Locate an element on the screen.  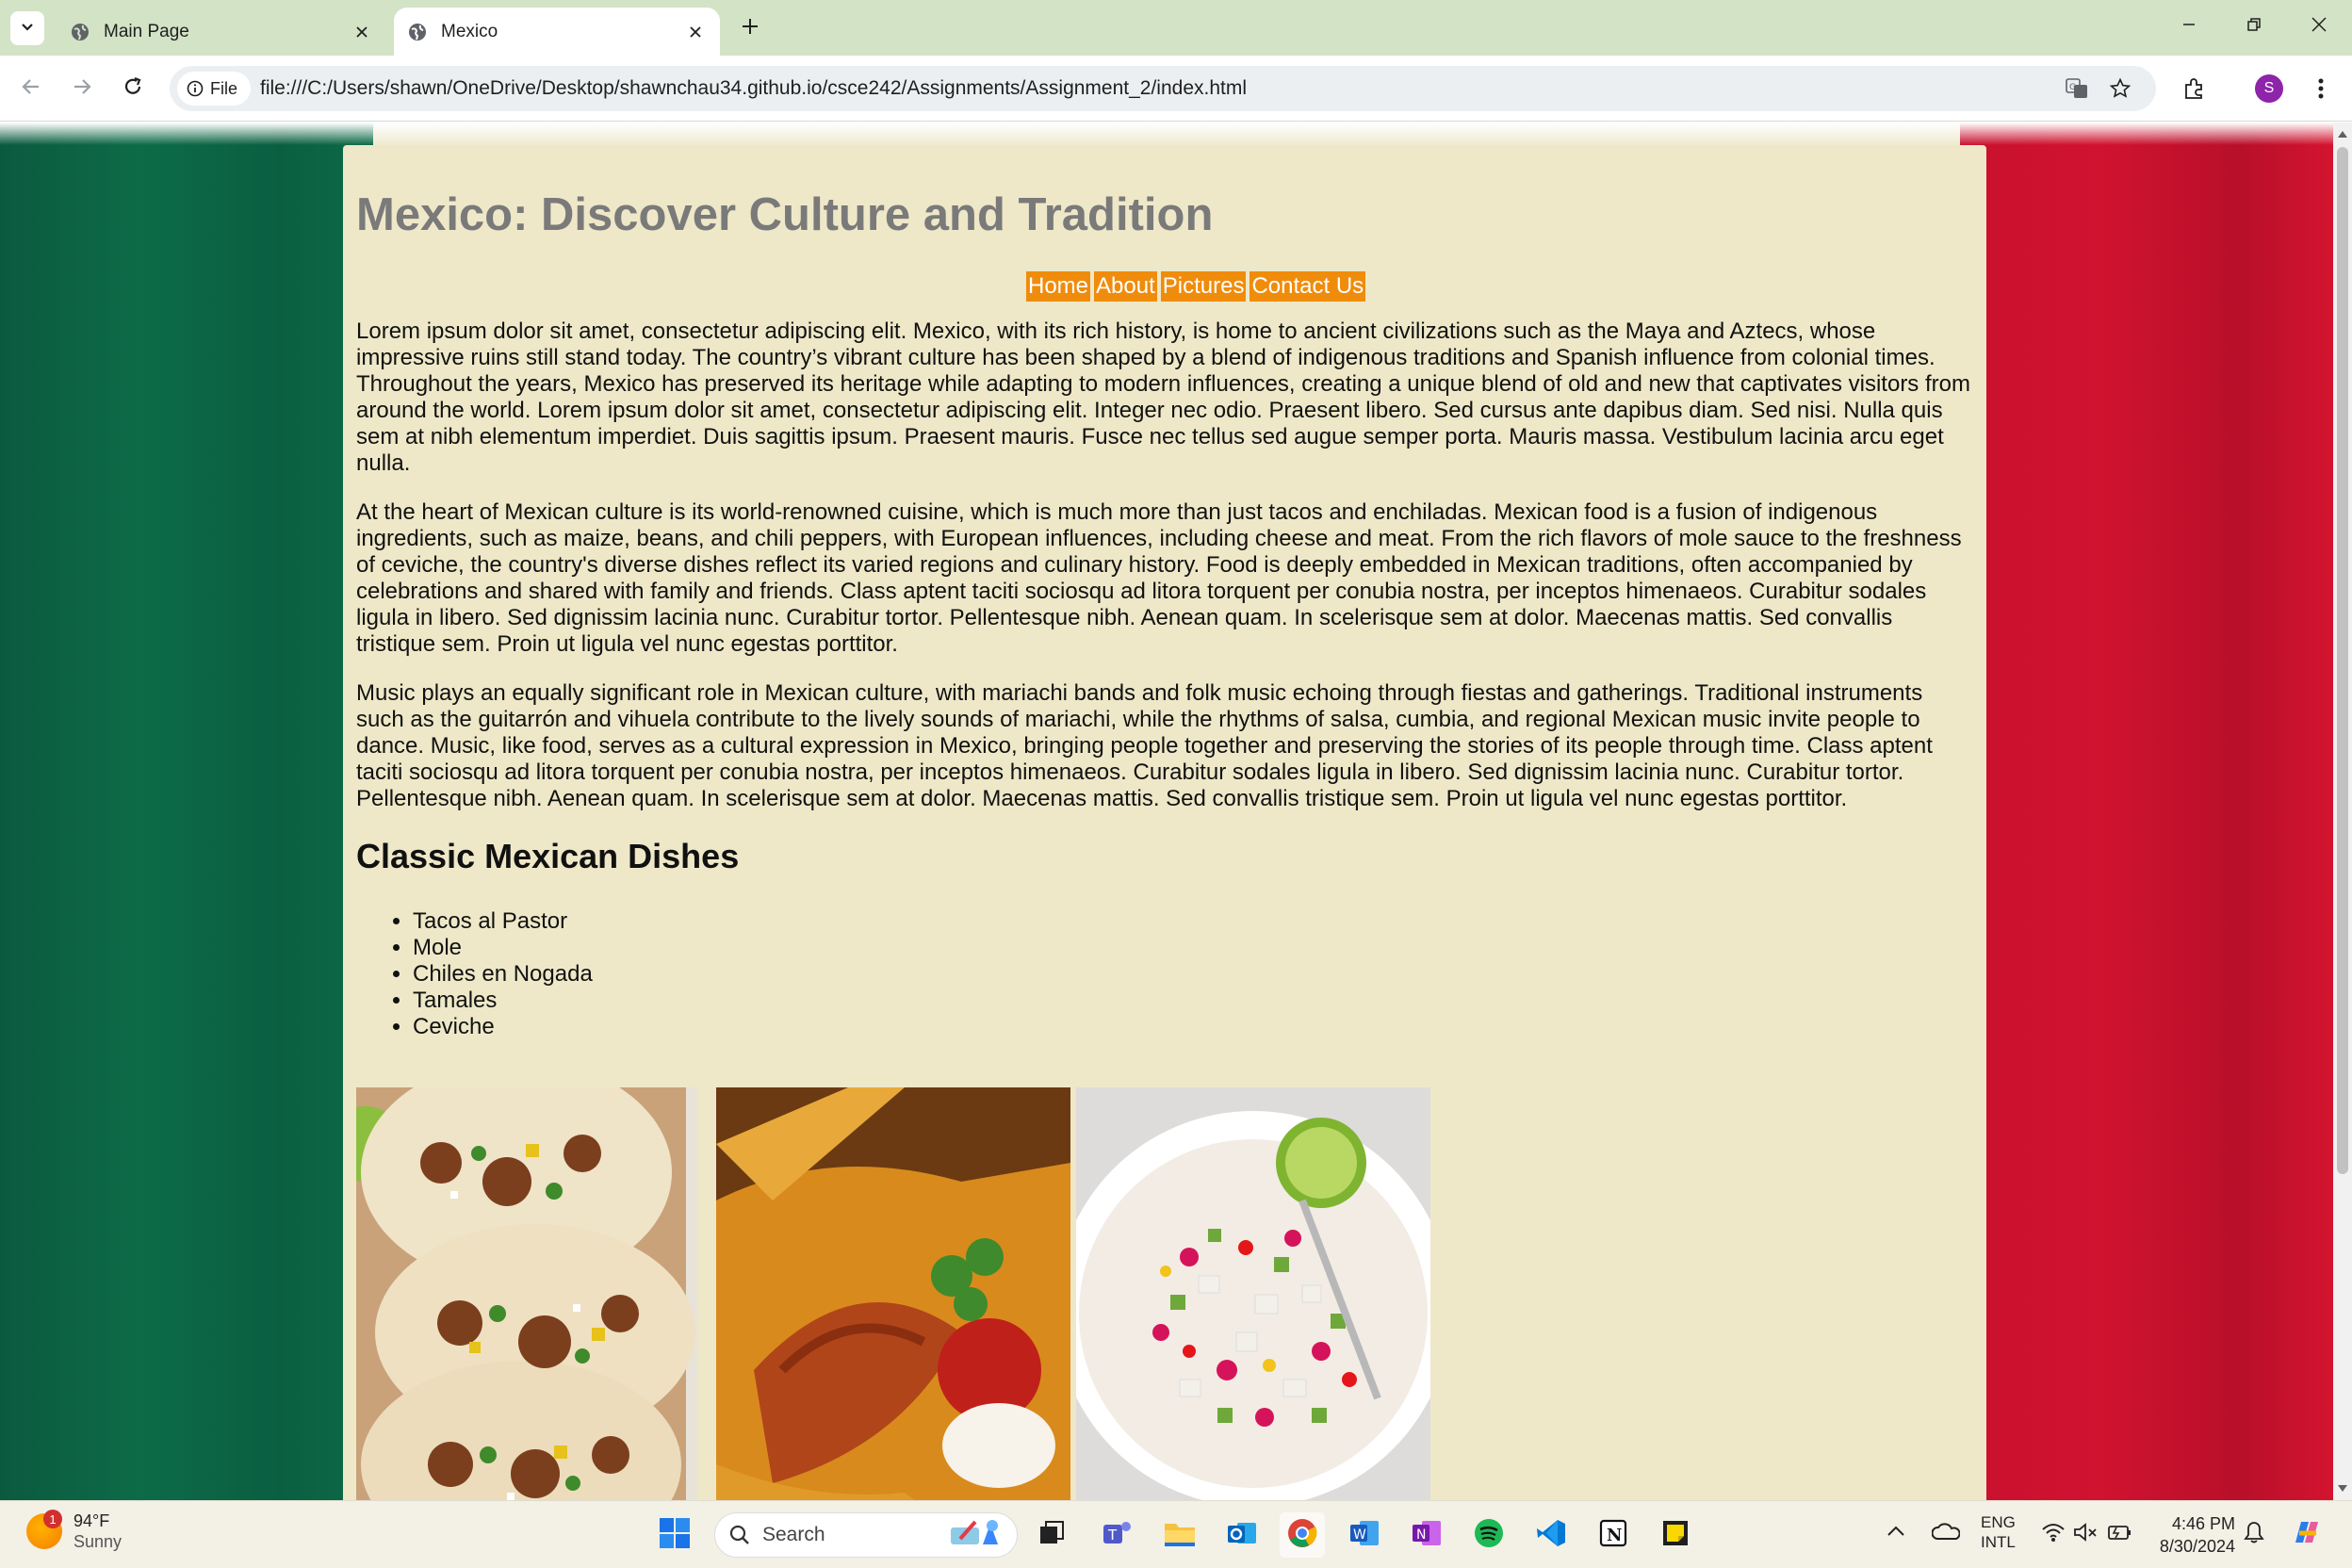
windows-icon is located at coordinates (675, 1535).